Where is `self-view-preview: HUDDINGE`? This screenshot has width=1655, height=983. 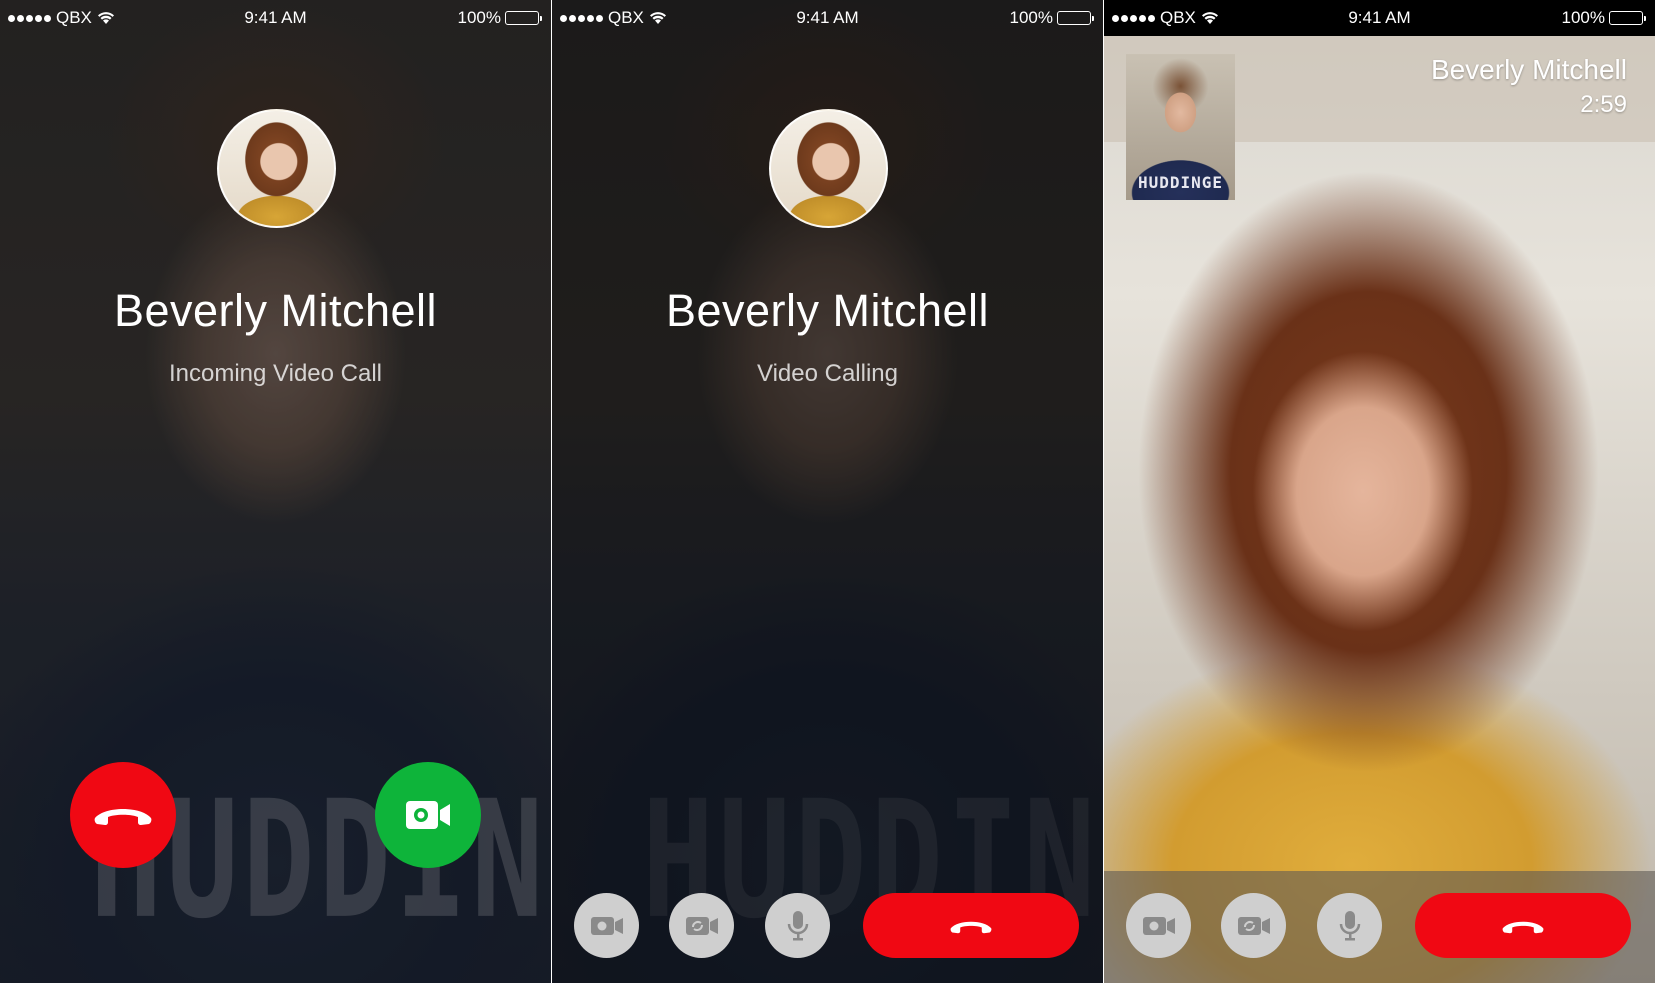
self-view-preview: HUDDINGE is located at coordinates (1180, 127).